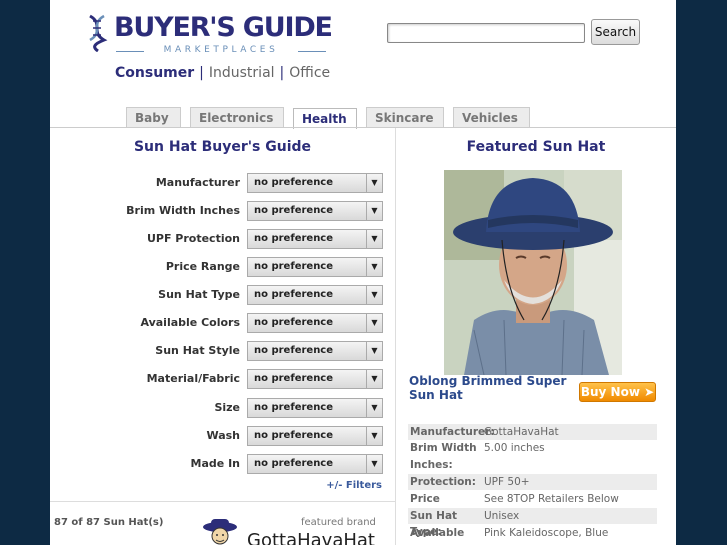  What do you see at coordinates (536, 147) in the screenshot?
I see `featured-title: Featured Sun Hat` at bounding box center [536, 147].